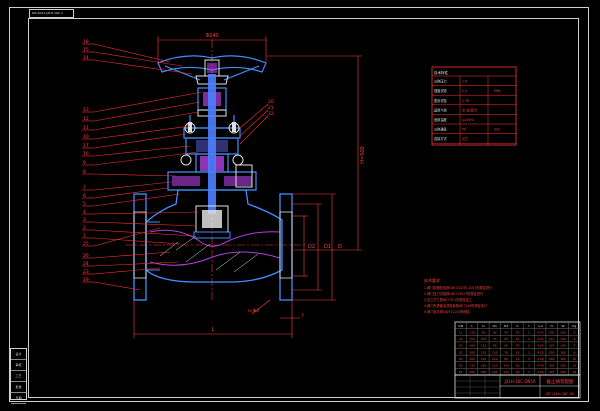  Describe the element at coordinates (84, 228) in the screenshot. I see `part-callout-label: 2` at that location.